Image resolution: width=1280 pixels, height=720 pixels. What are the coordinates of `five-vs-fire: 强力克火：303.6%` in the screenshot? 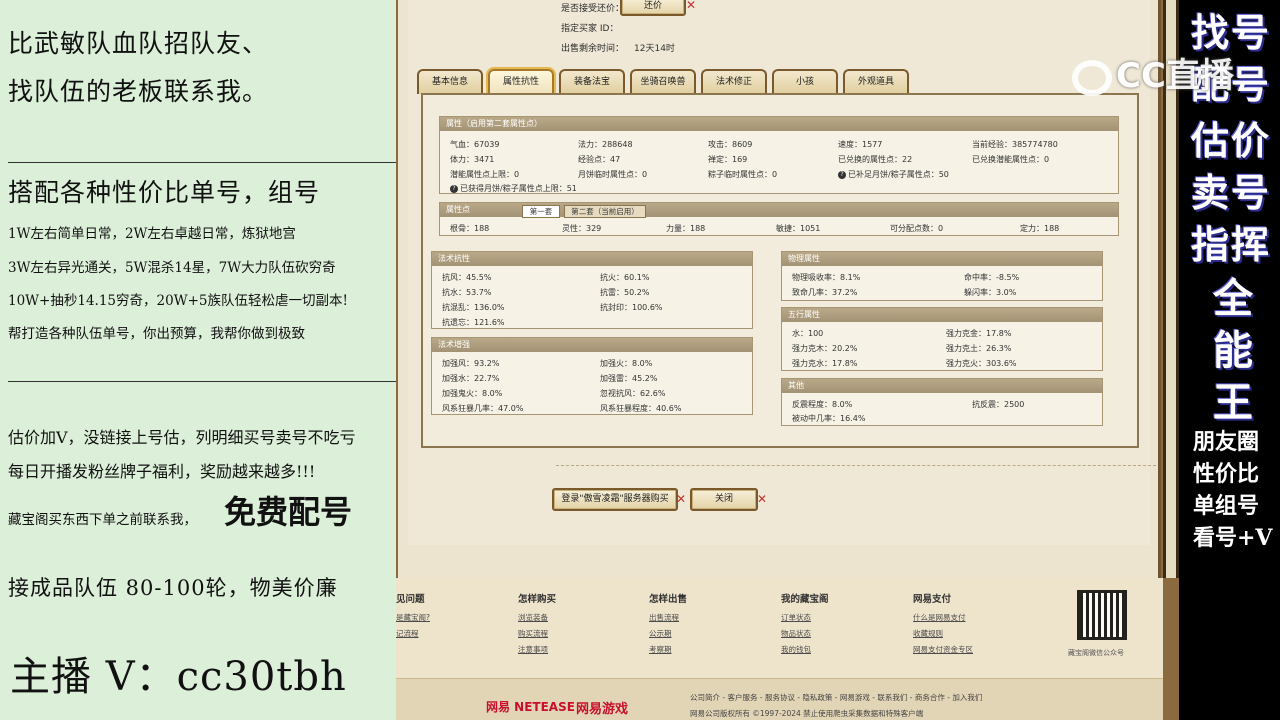 It's located at (981, 363).